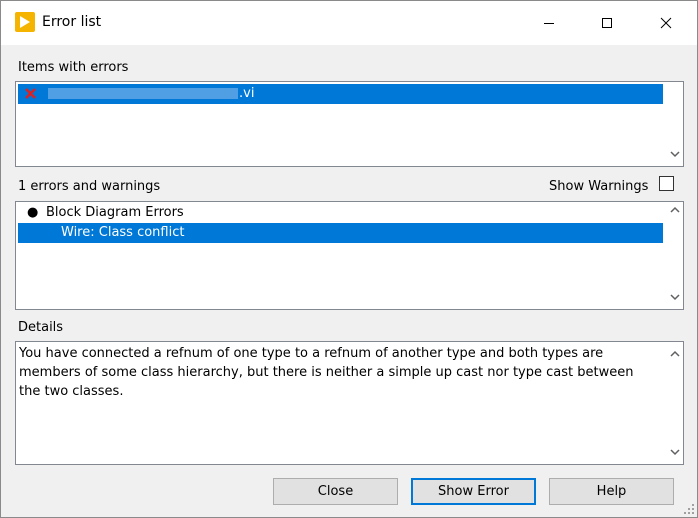  Describe the element at coordinates (143, 93) in the screenshot. I see `obscured-vi-name` at that location.